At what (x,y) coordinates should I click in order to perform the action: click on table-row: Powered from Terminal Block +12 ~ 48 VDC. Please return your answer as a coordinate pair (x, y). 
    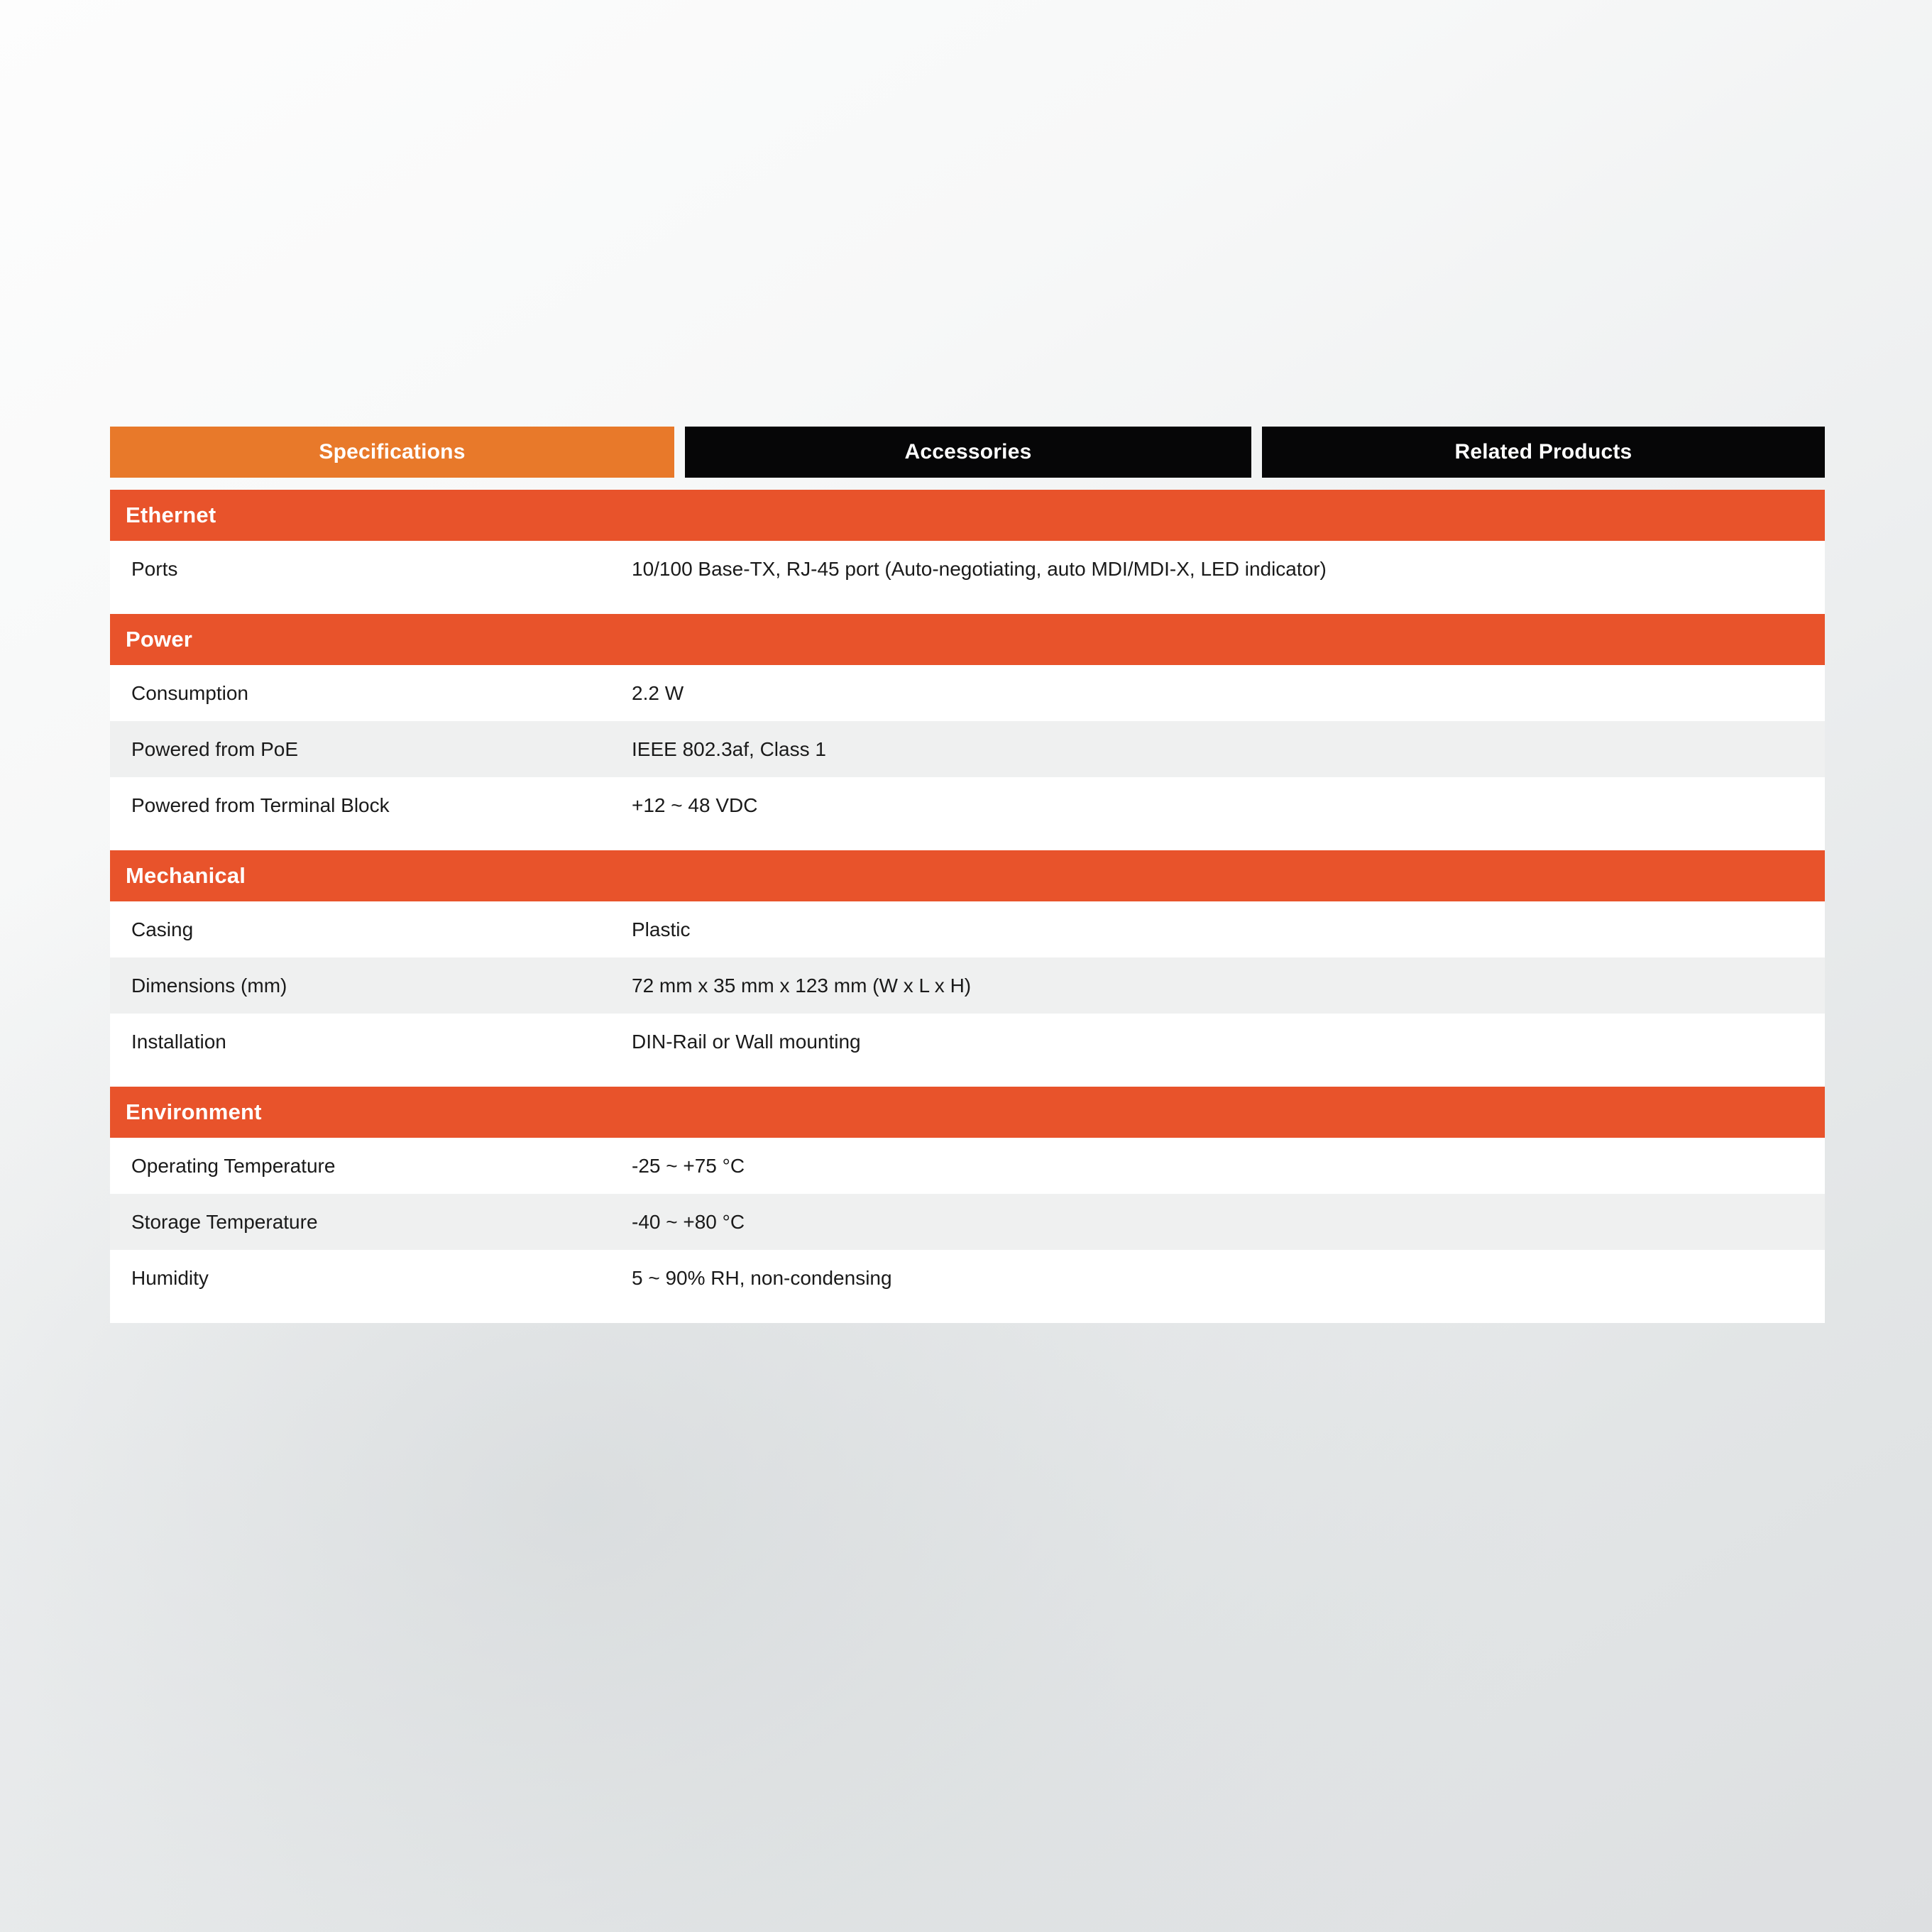
    Looking at the image, I should click on (967, 805).